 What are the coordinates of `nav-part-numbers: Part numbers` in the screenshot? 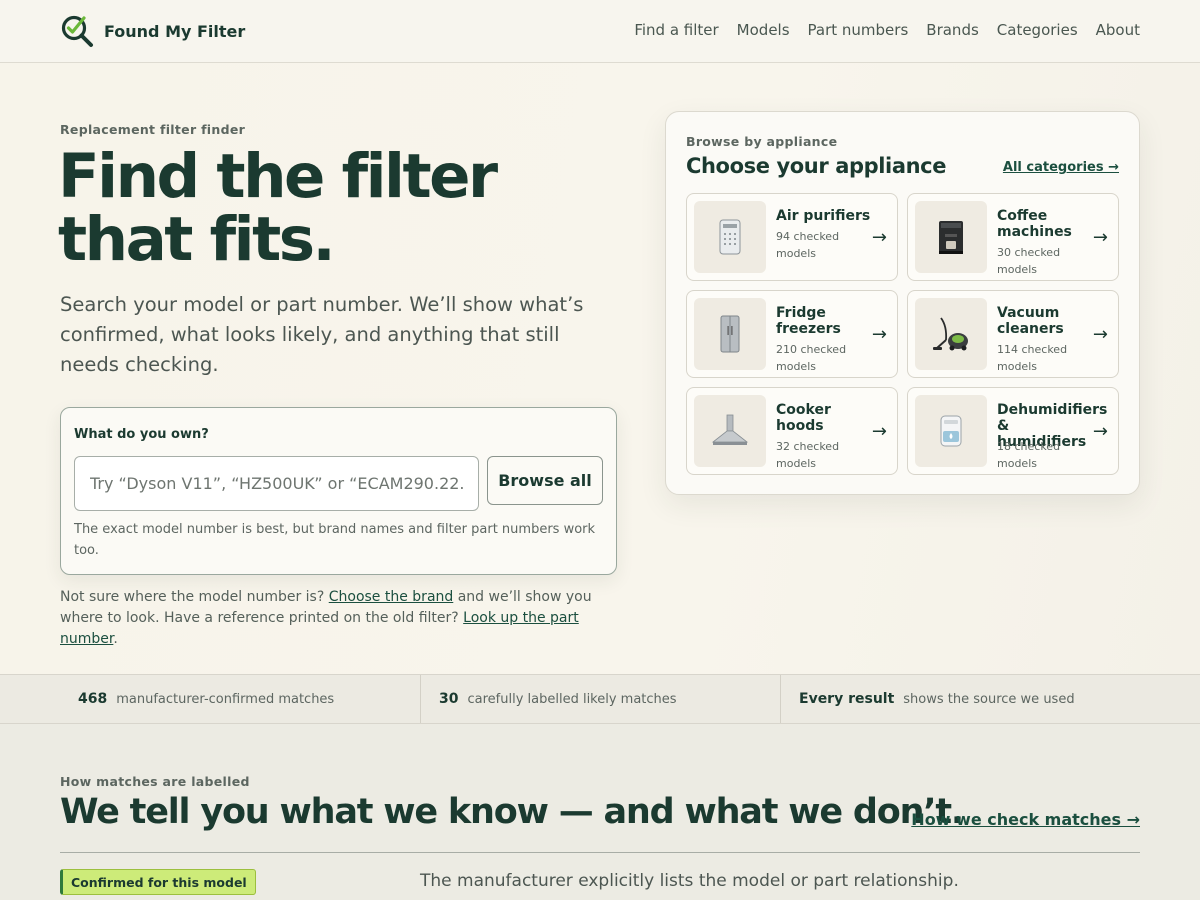 It's located at (858, 30).